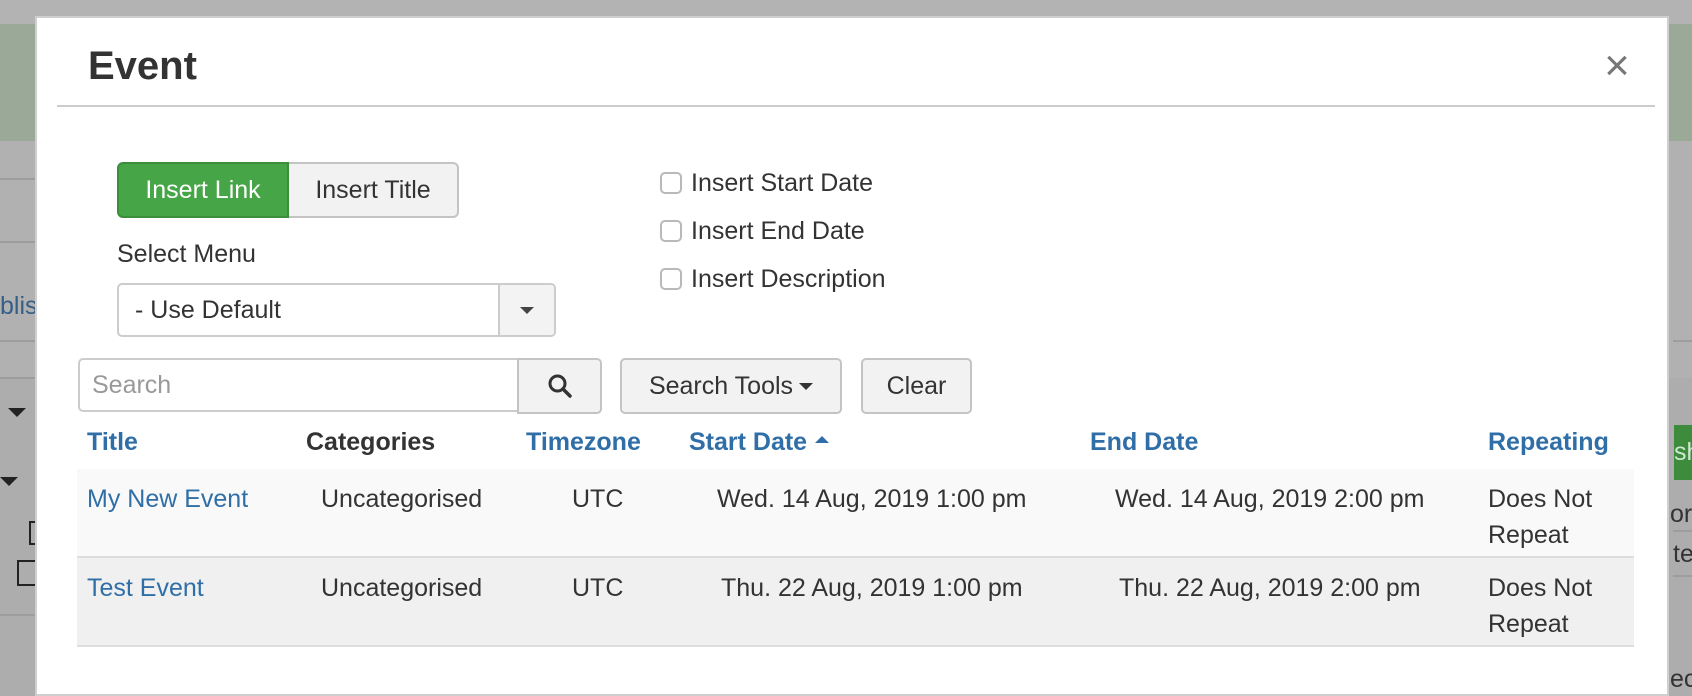  I want to click on insert-title-button: Insert Title, so click(374, 190).